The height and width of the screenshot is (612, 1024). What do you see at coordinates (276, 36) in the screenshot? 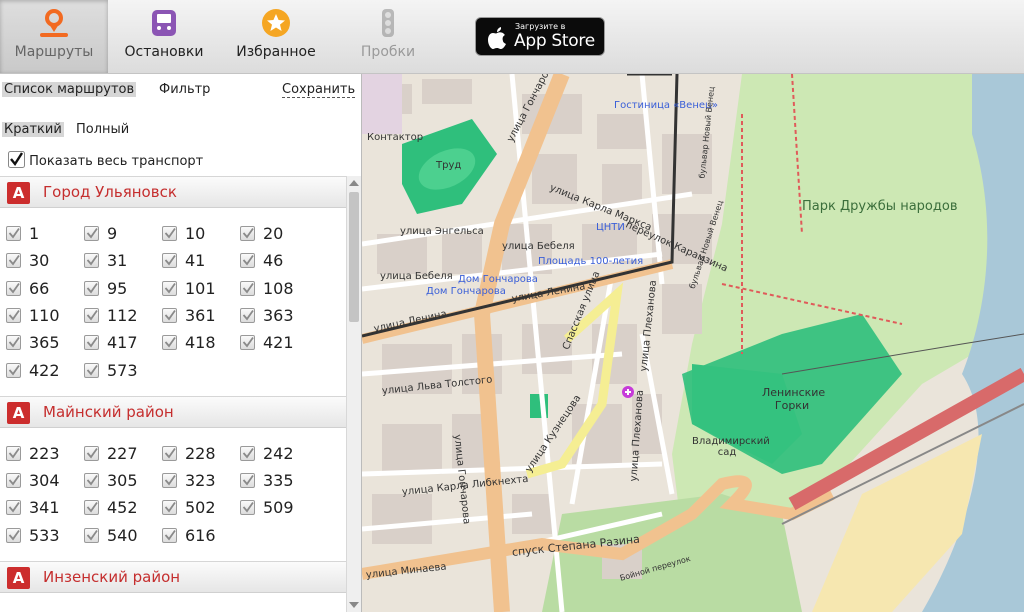
I see `tab-favorites: Избранное` at bounding box center [276, 36].